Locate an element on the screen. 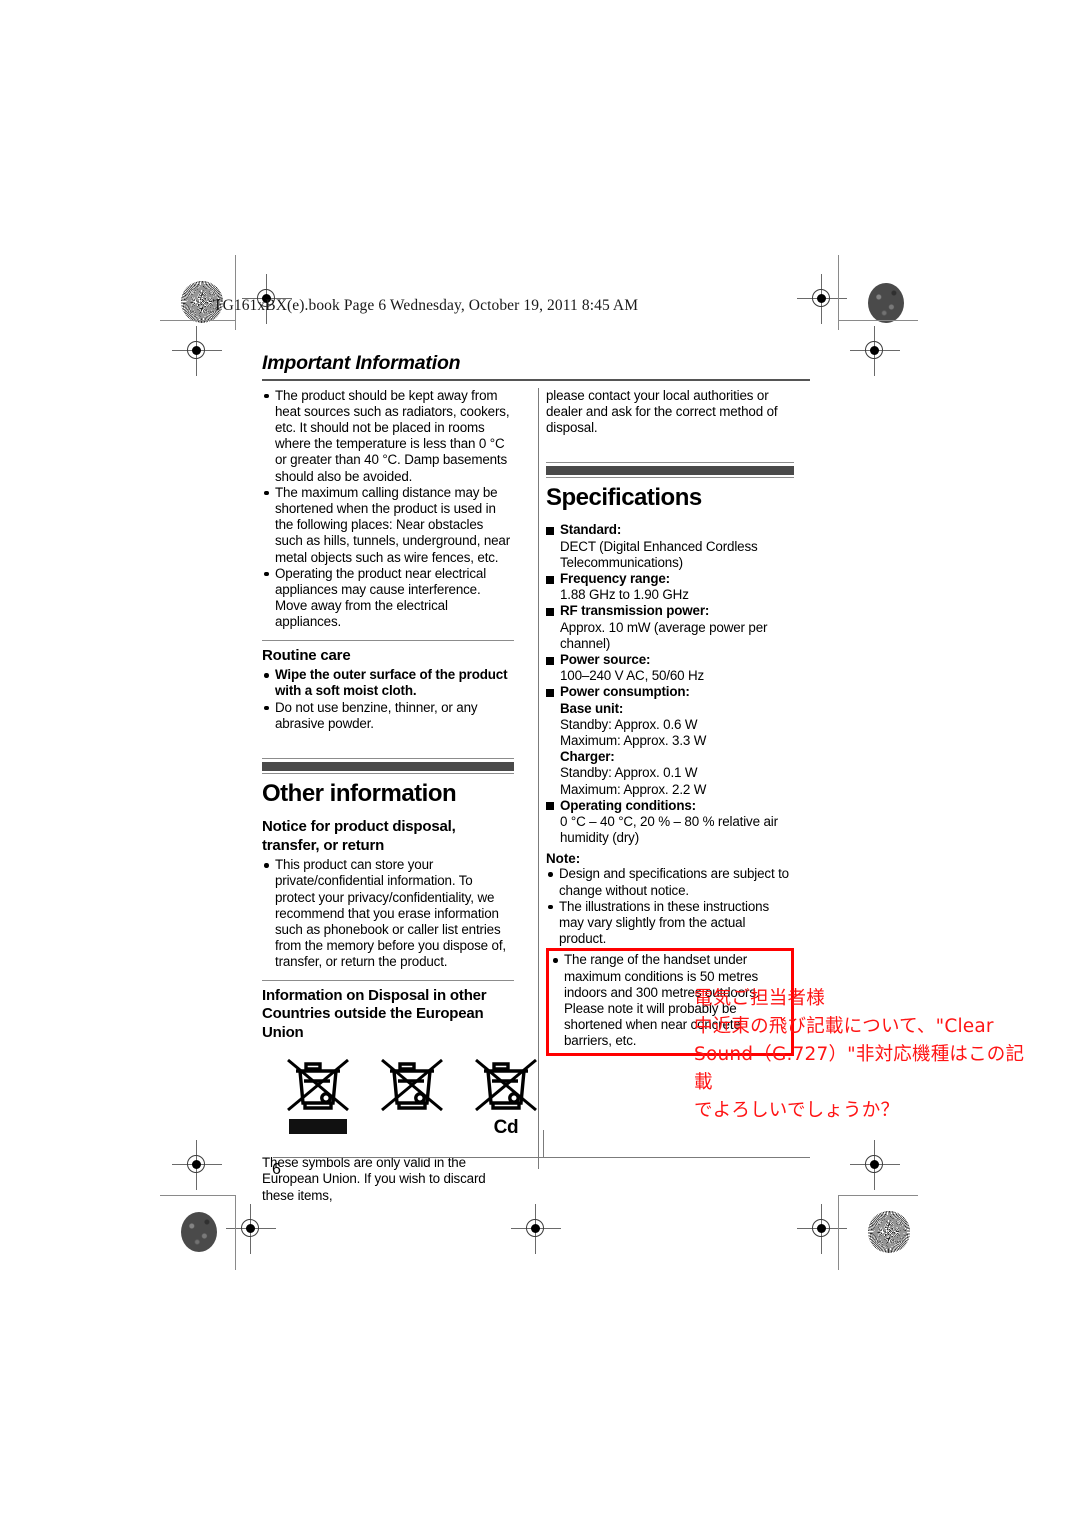 The width and height of the screenshot is (1080, 1528). spec-item-power-source: Power source: 100–240 V AC, 50/60 Hz is located at coordinates (670, 668).